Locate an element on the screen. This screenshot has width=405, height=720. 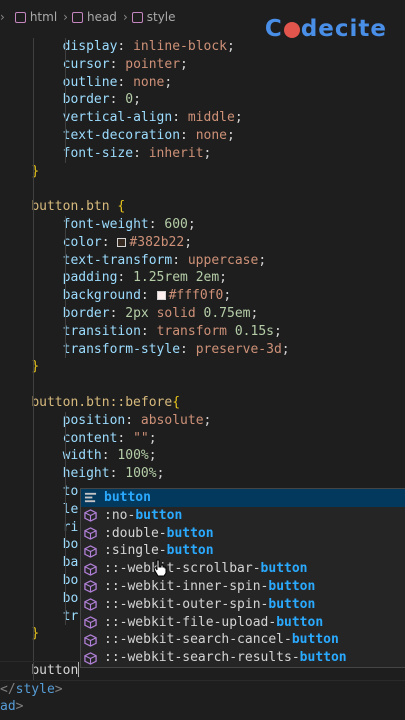
code-line: vertical-align: middle; is located at coordinates (202, 118).